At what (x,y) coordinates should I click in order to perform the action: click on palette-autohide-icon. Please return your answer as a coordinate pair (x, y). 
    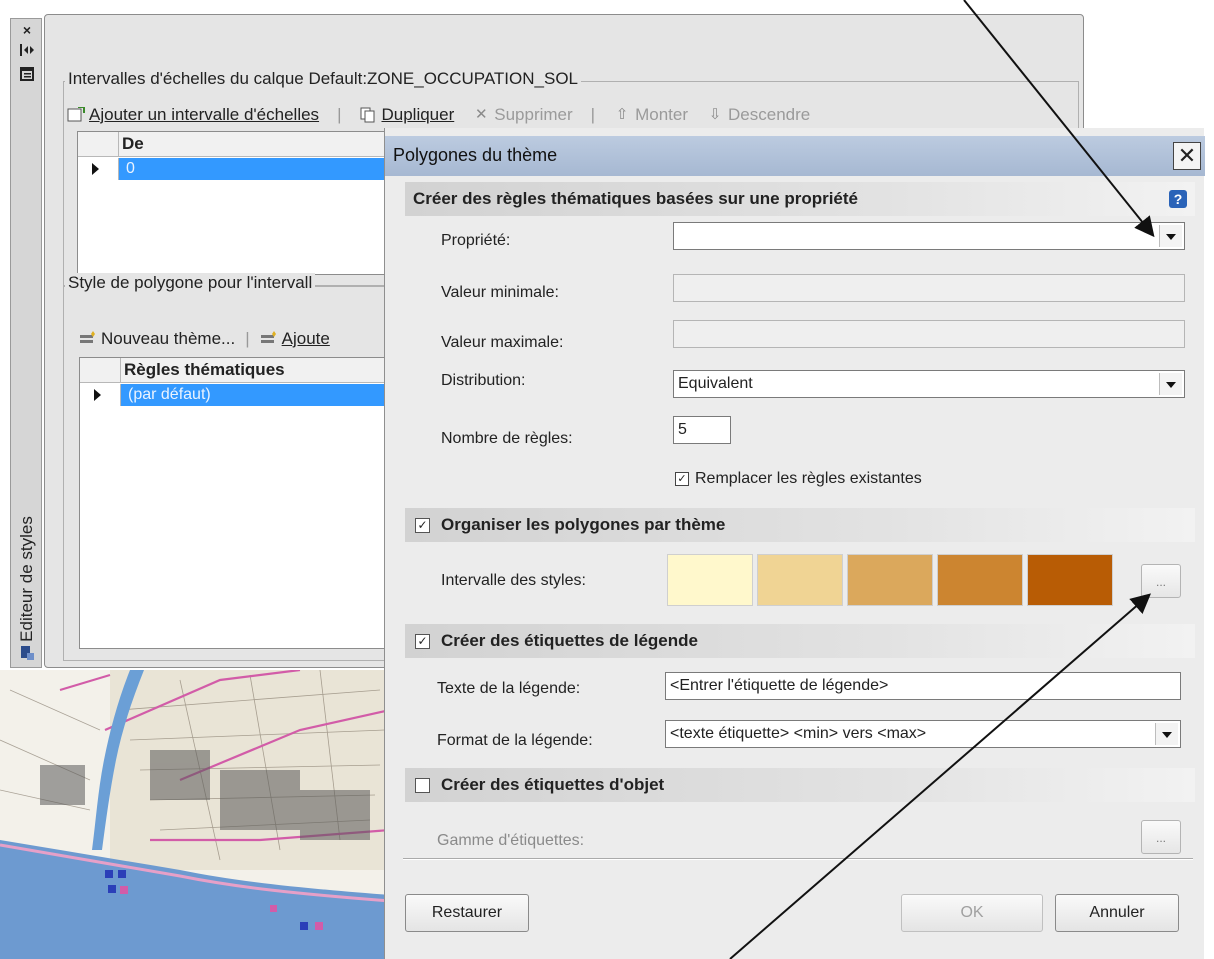
    Looking at the image, I should click on (27, 52).